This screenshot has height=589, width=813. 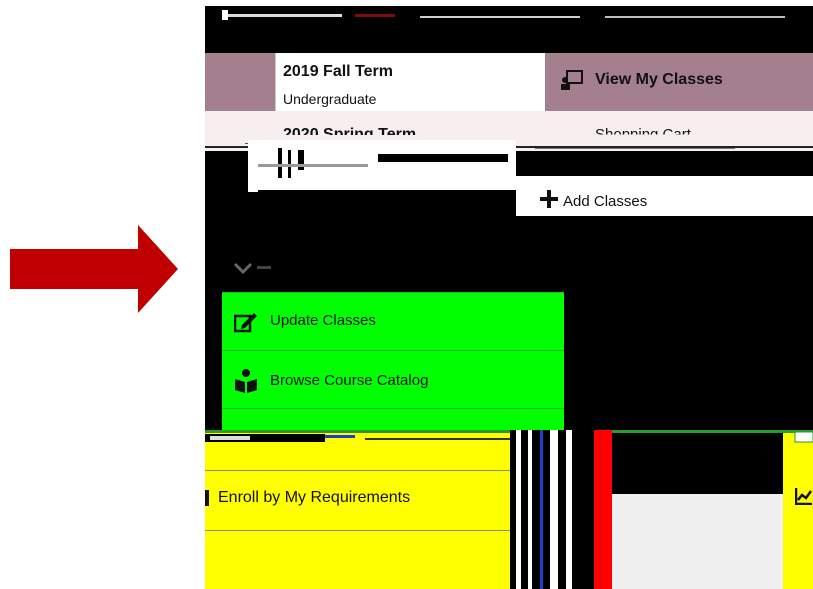 What do you see at coordinates (509, 29) in the screenshot?
I see `top-bar` at bounding box center [509, 29].